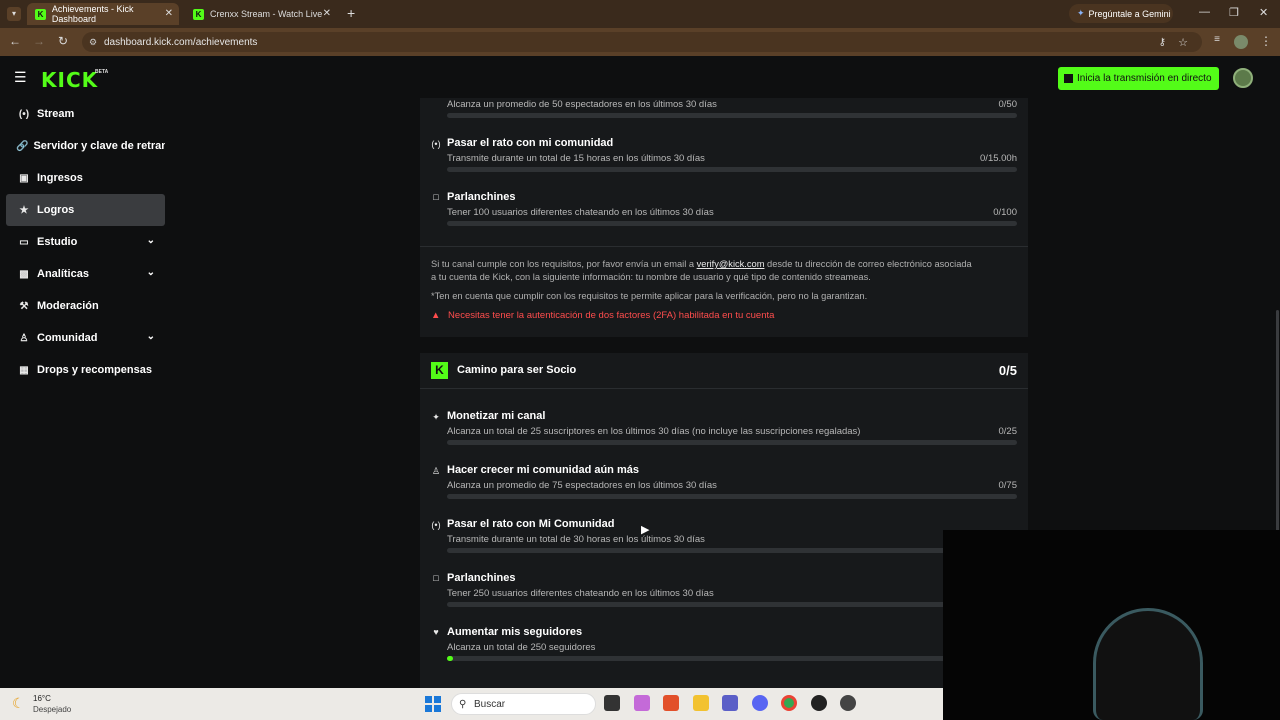 Image resolution: width=1280 pixels, height=720 pixels. What do you see at coordinates (848, 703) in the screenshot?
I see `steam-icon` at bounding box center [848, 703].